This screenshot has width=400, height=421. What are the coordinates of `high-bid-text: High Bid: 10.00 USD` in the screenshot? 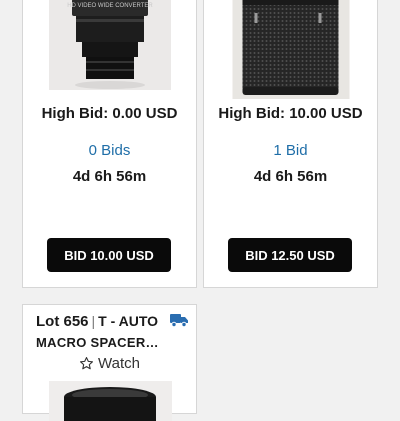 It's located at (290, 113).